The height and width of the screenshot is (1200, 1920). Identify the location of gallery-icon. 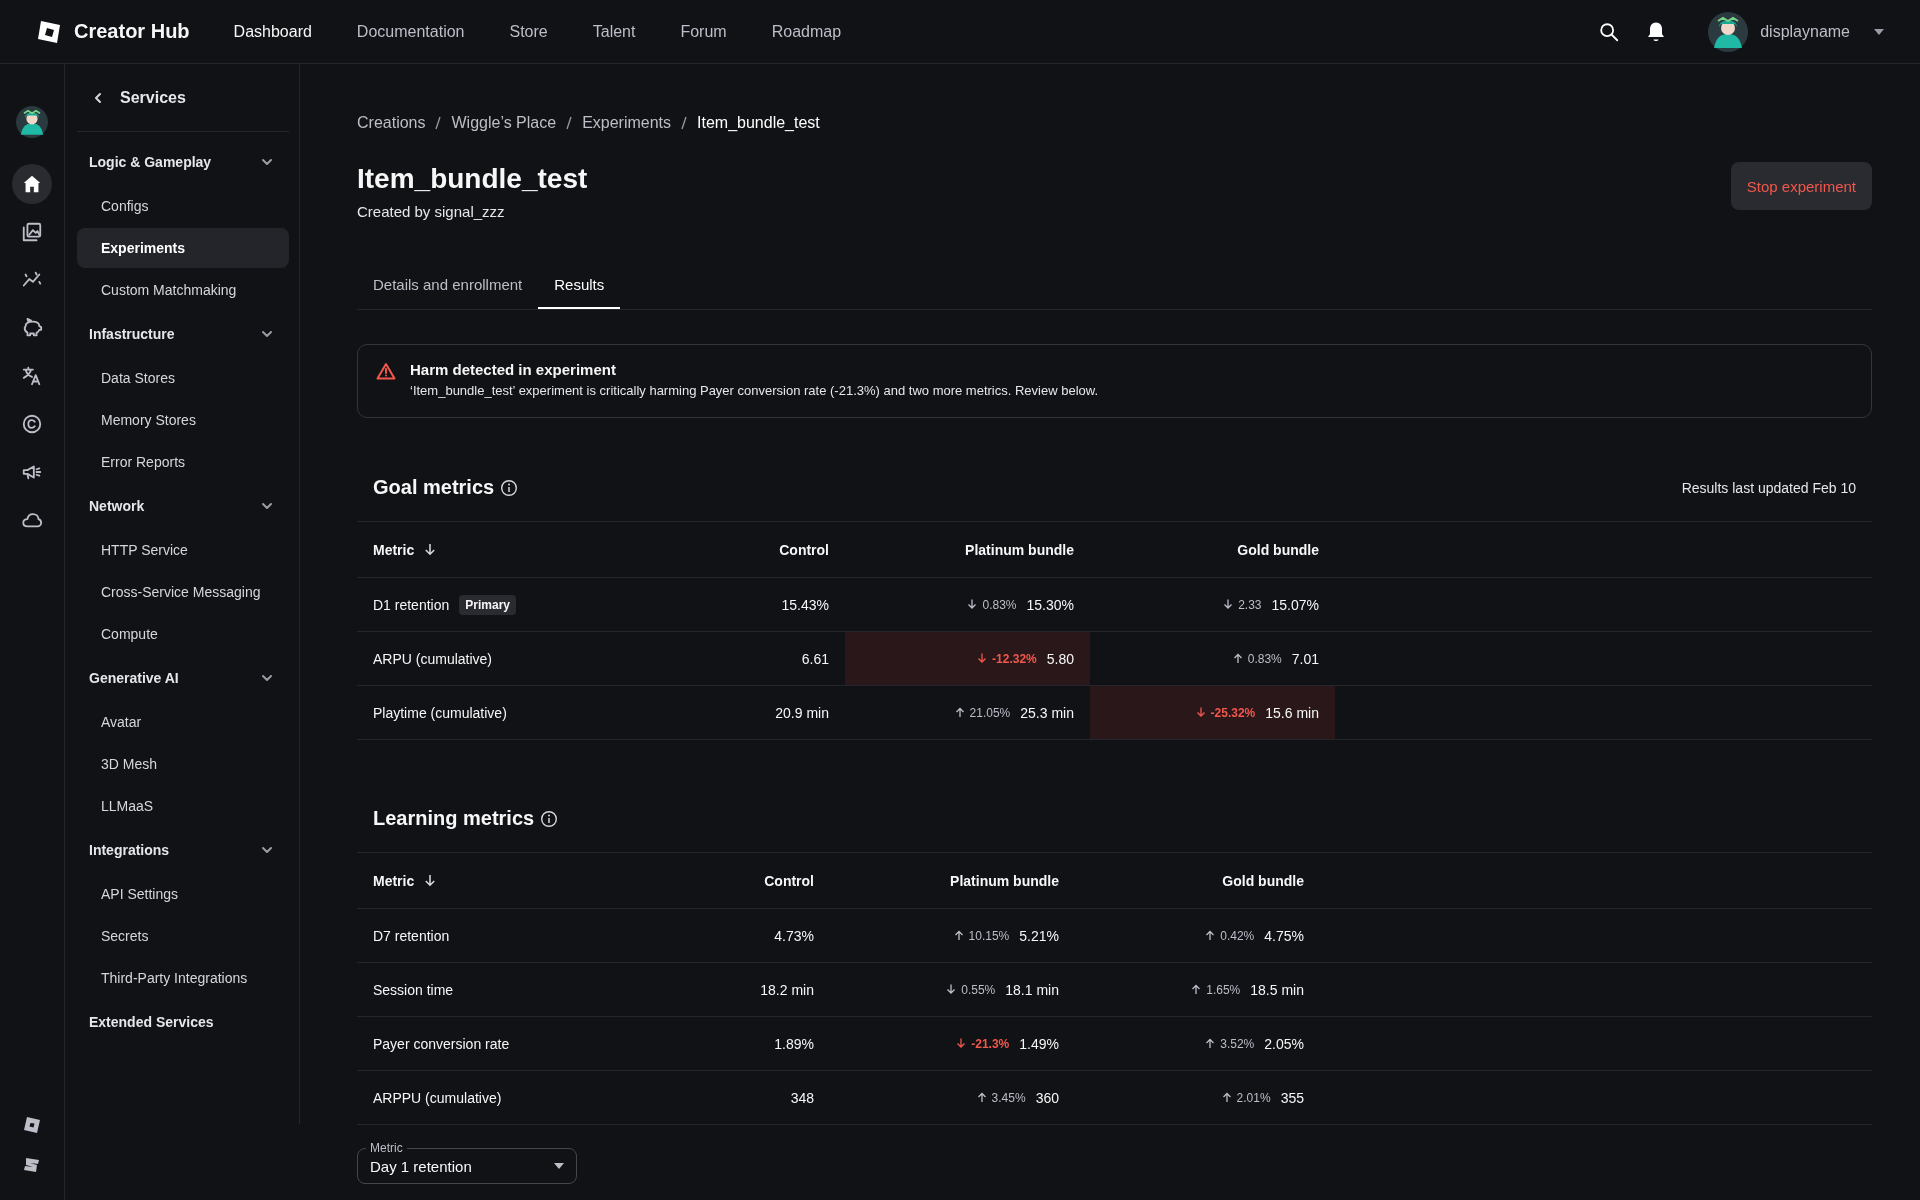
(32, 232).